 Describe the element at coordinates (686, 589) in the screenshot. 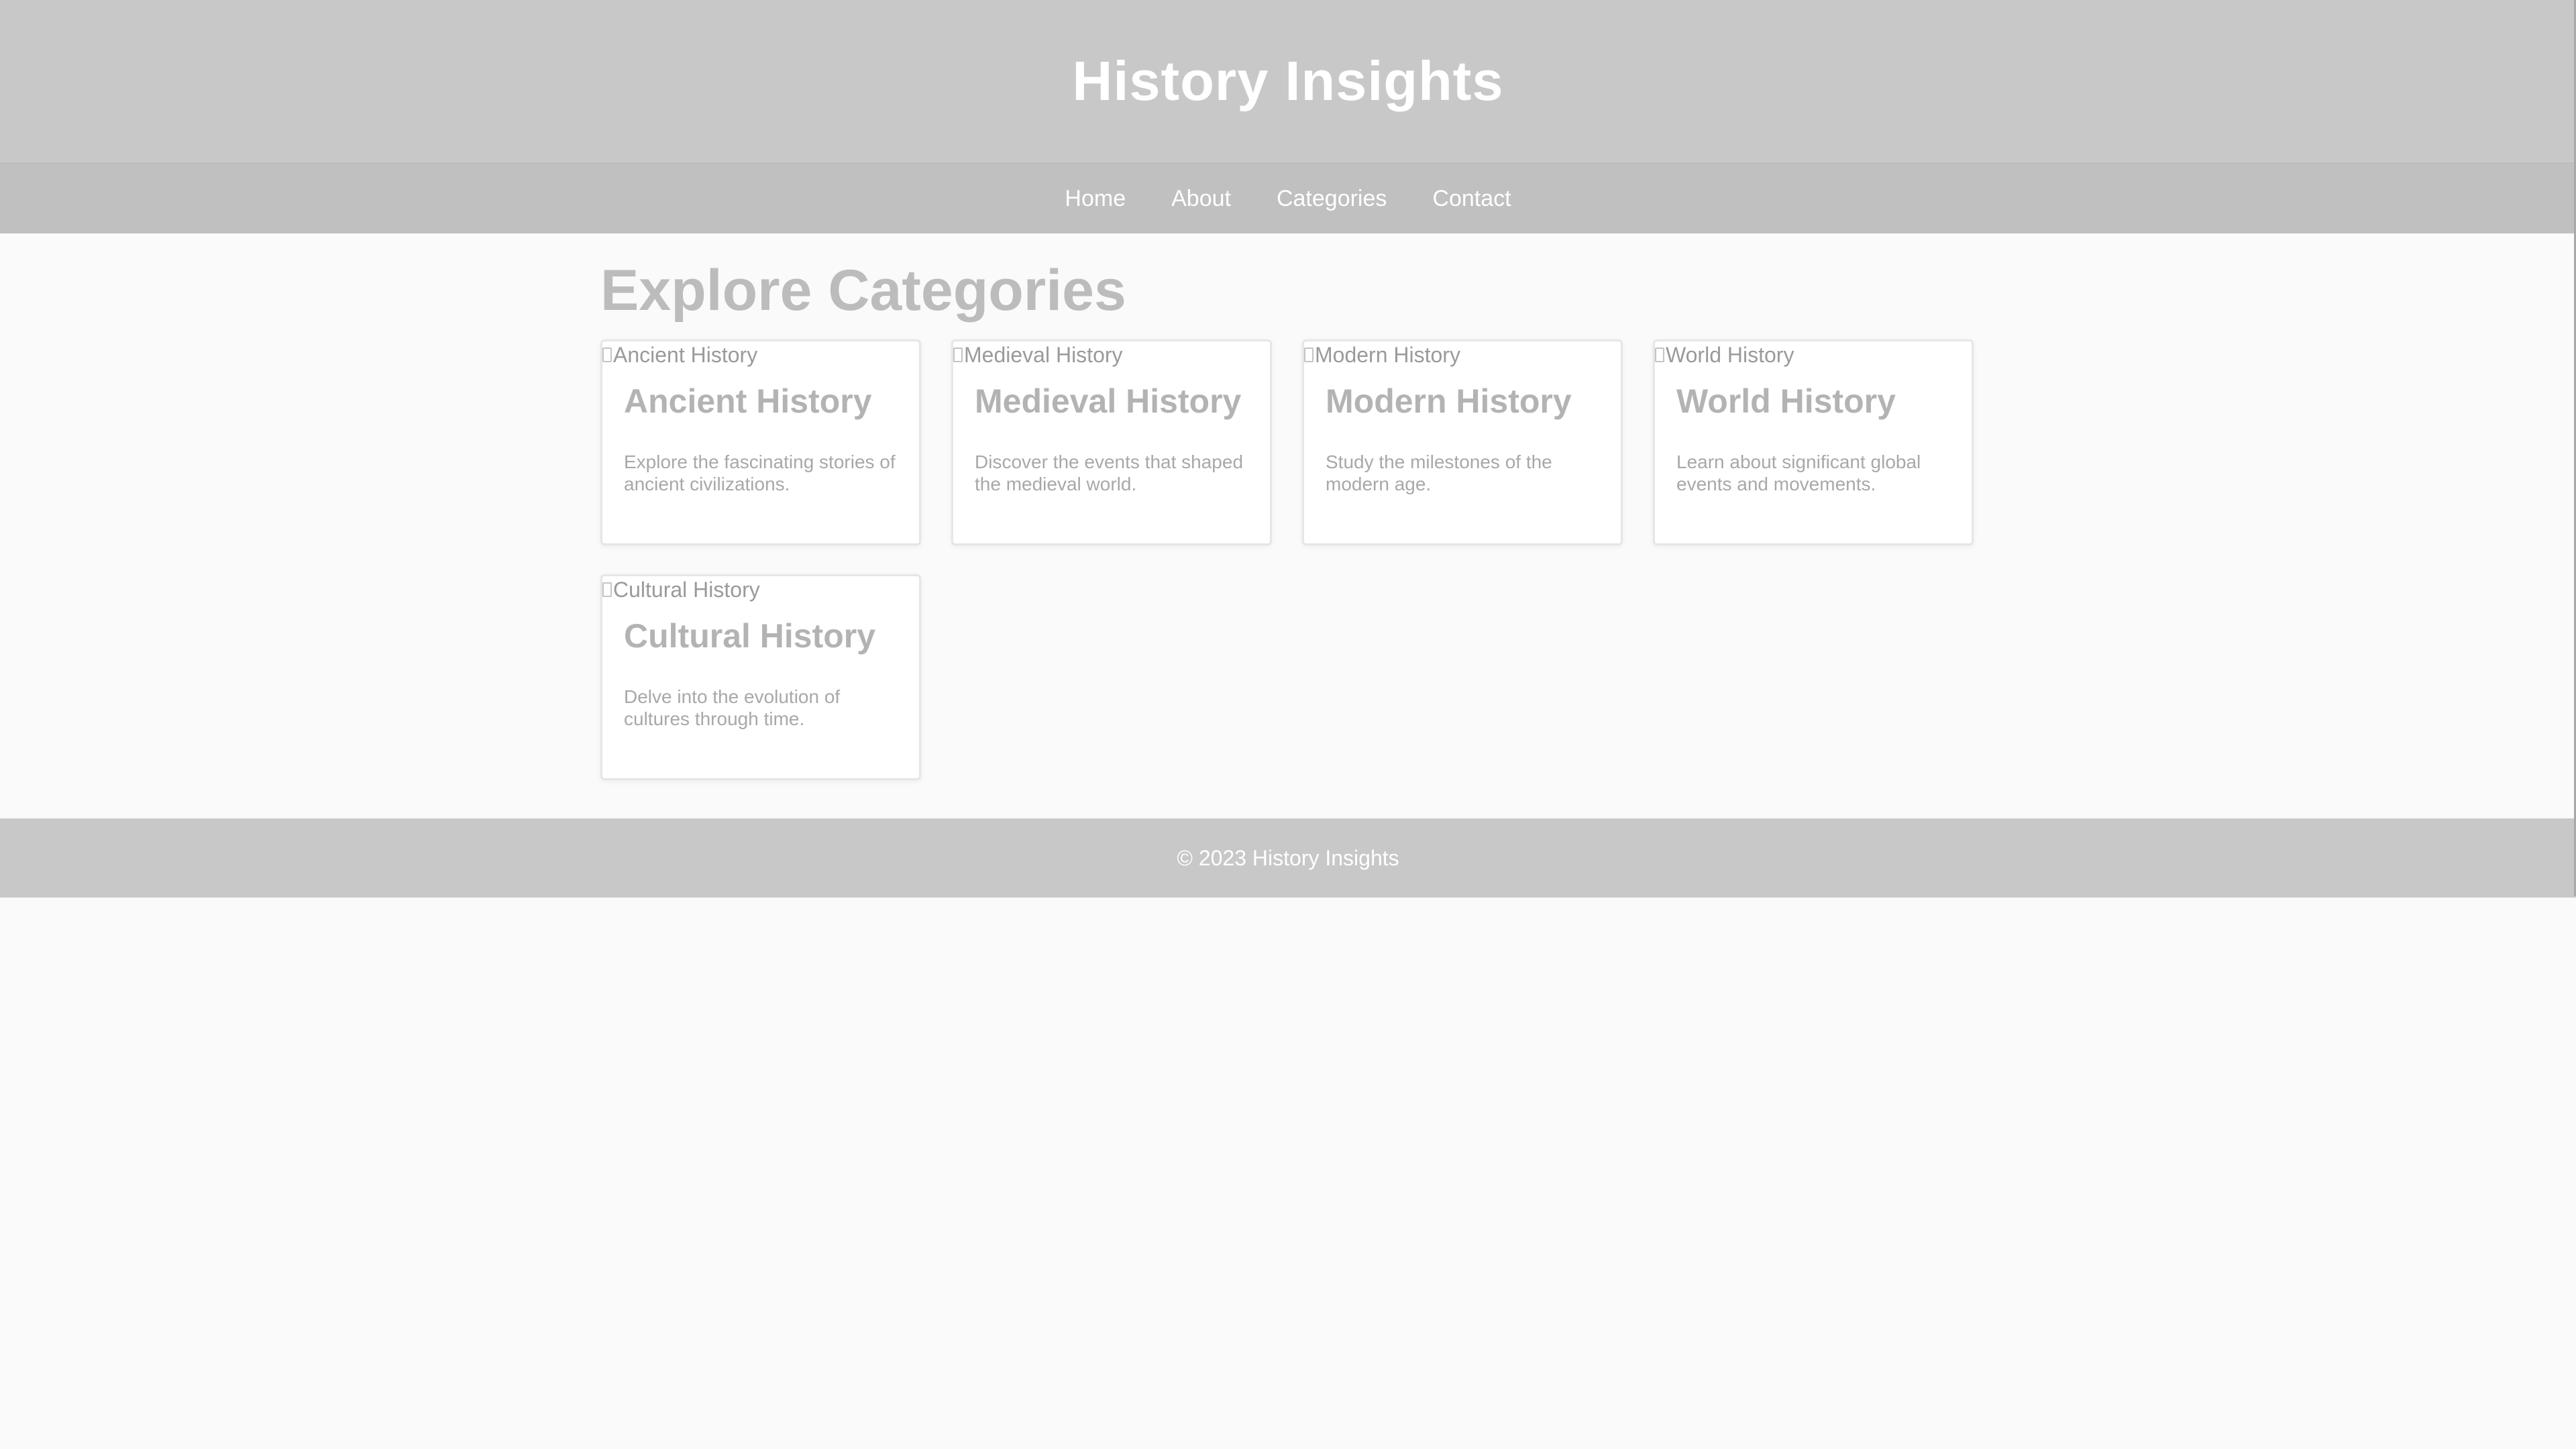

I see `card-image-alt-text: Cultural History` at that location.